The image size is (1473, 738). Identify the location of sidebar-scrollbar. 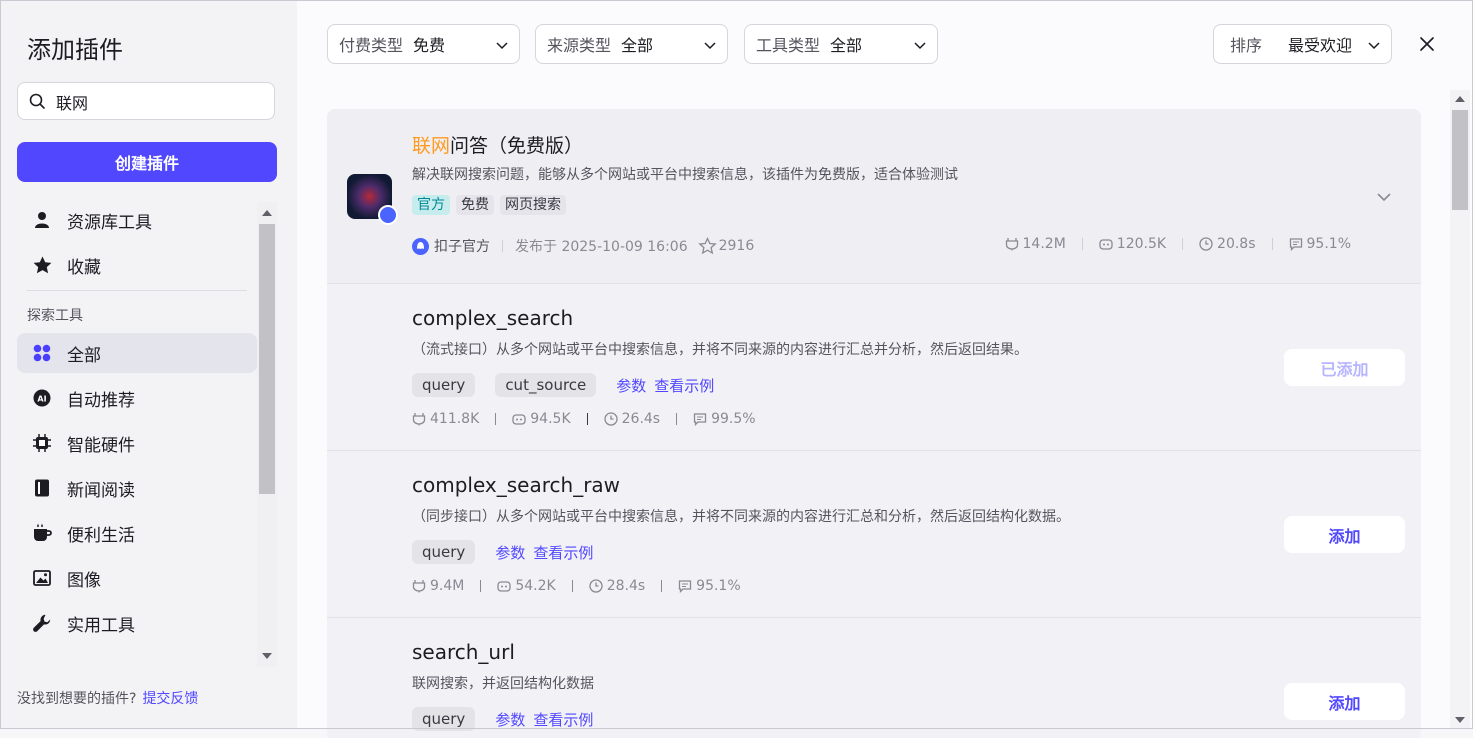
(267, 434).